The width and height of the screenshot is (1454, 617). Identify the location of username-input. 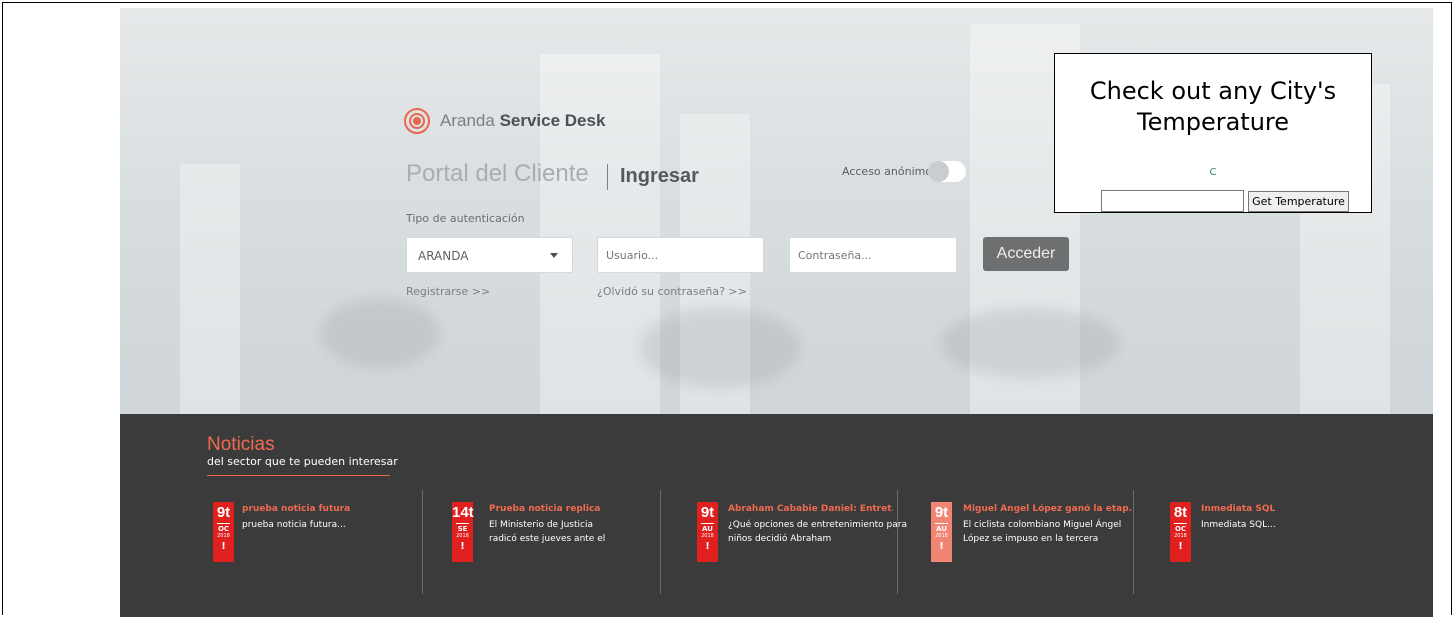
(680, 255).